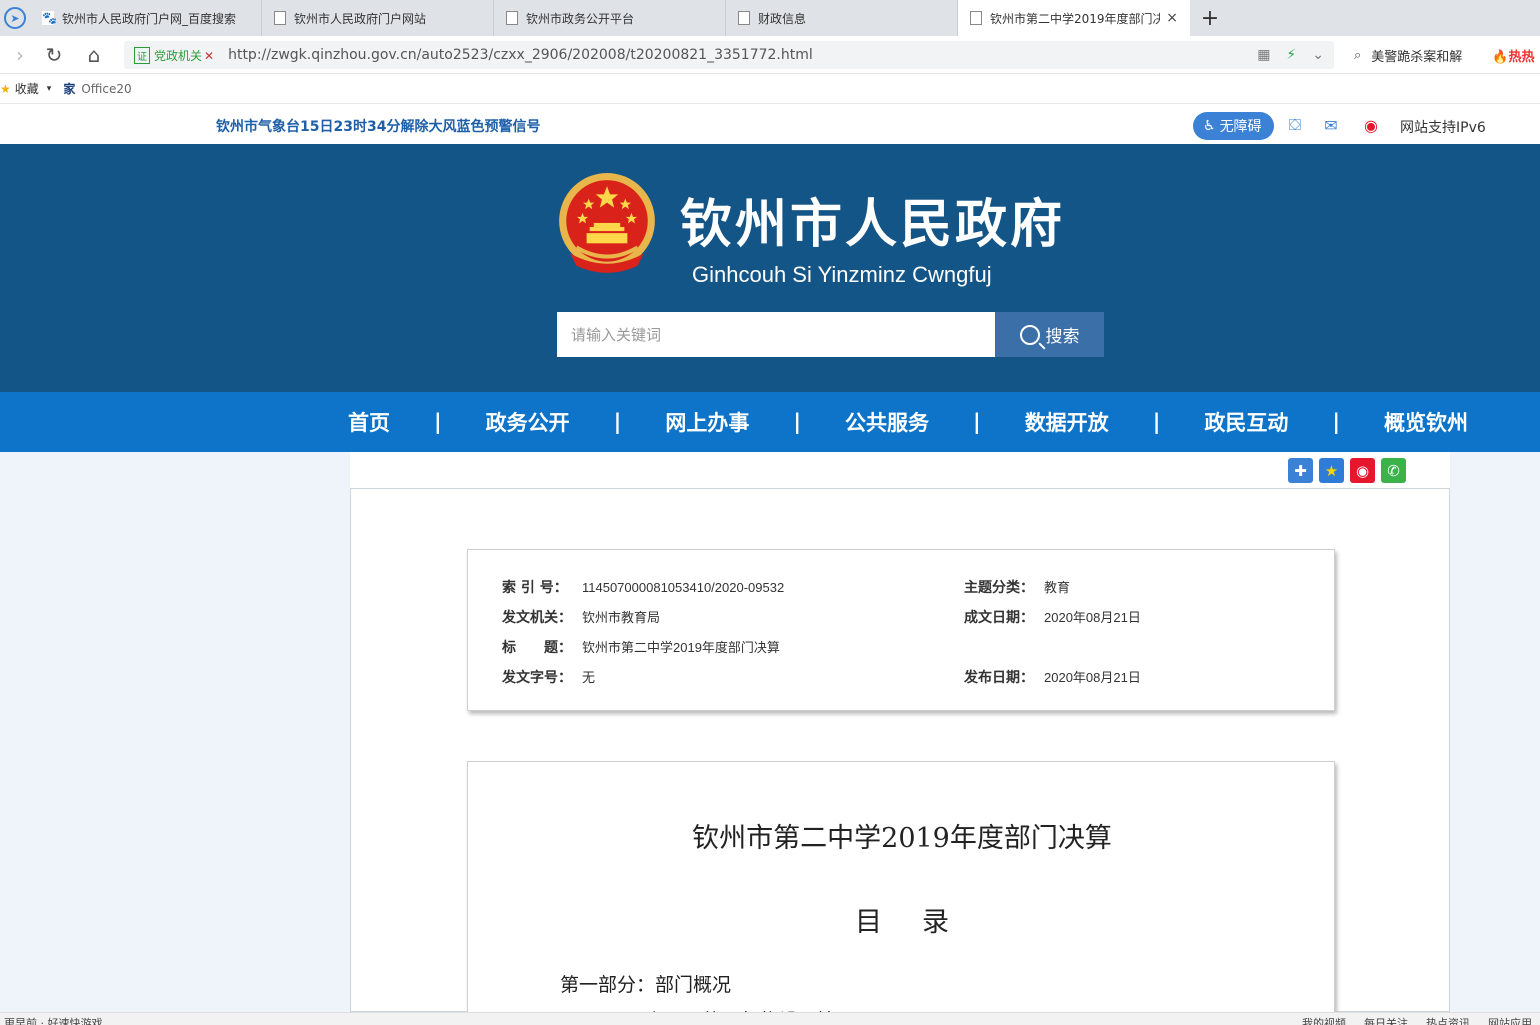 The height and width of the screenshot is (1025, 1540). Describe the element at coordinates (209, 55) in the screenshot. I see `cert-x-icon: ✕` at that location.